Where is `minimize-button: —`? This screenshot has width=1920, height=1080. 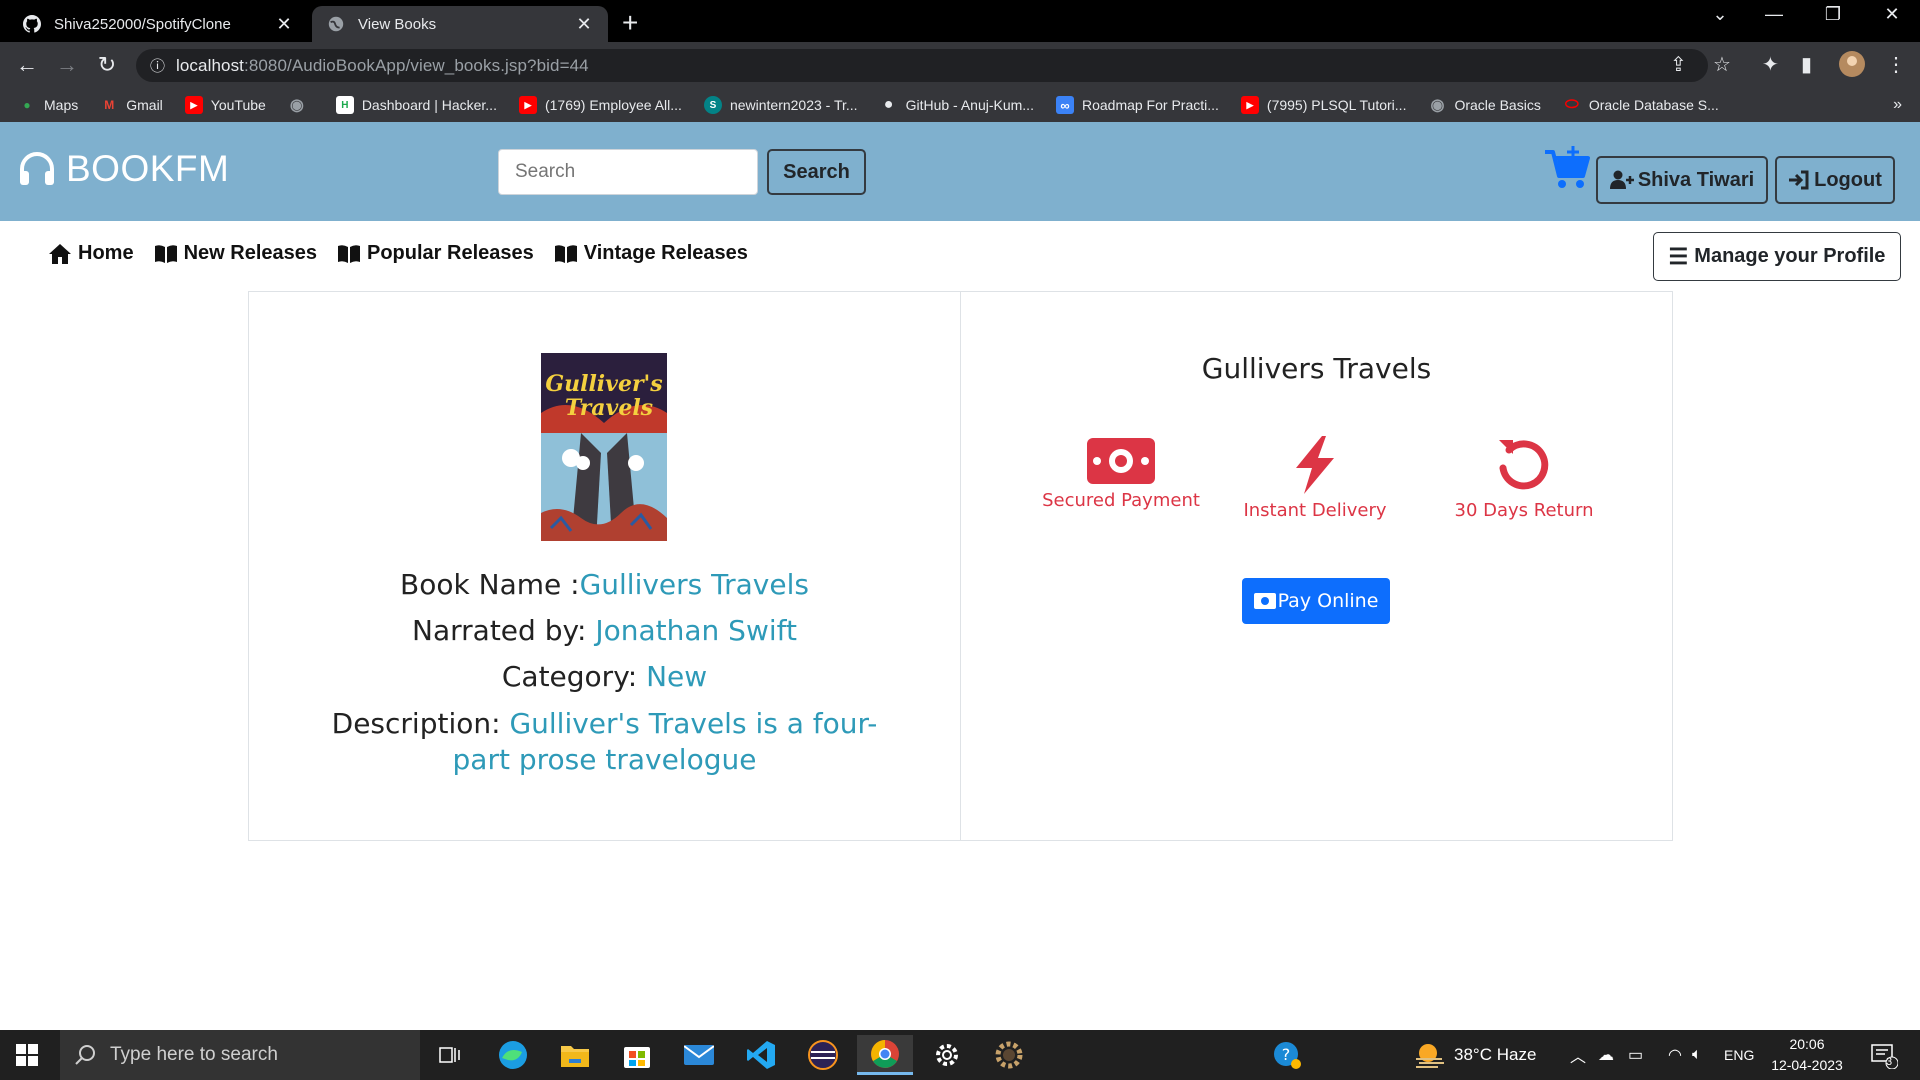 minimize-button: — is located at coordinates (1774, 14).